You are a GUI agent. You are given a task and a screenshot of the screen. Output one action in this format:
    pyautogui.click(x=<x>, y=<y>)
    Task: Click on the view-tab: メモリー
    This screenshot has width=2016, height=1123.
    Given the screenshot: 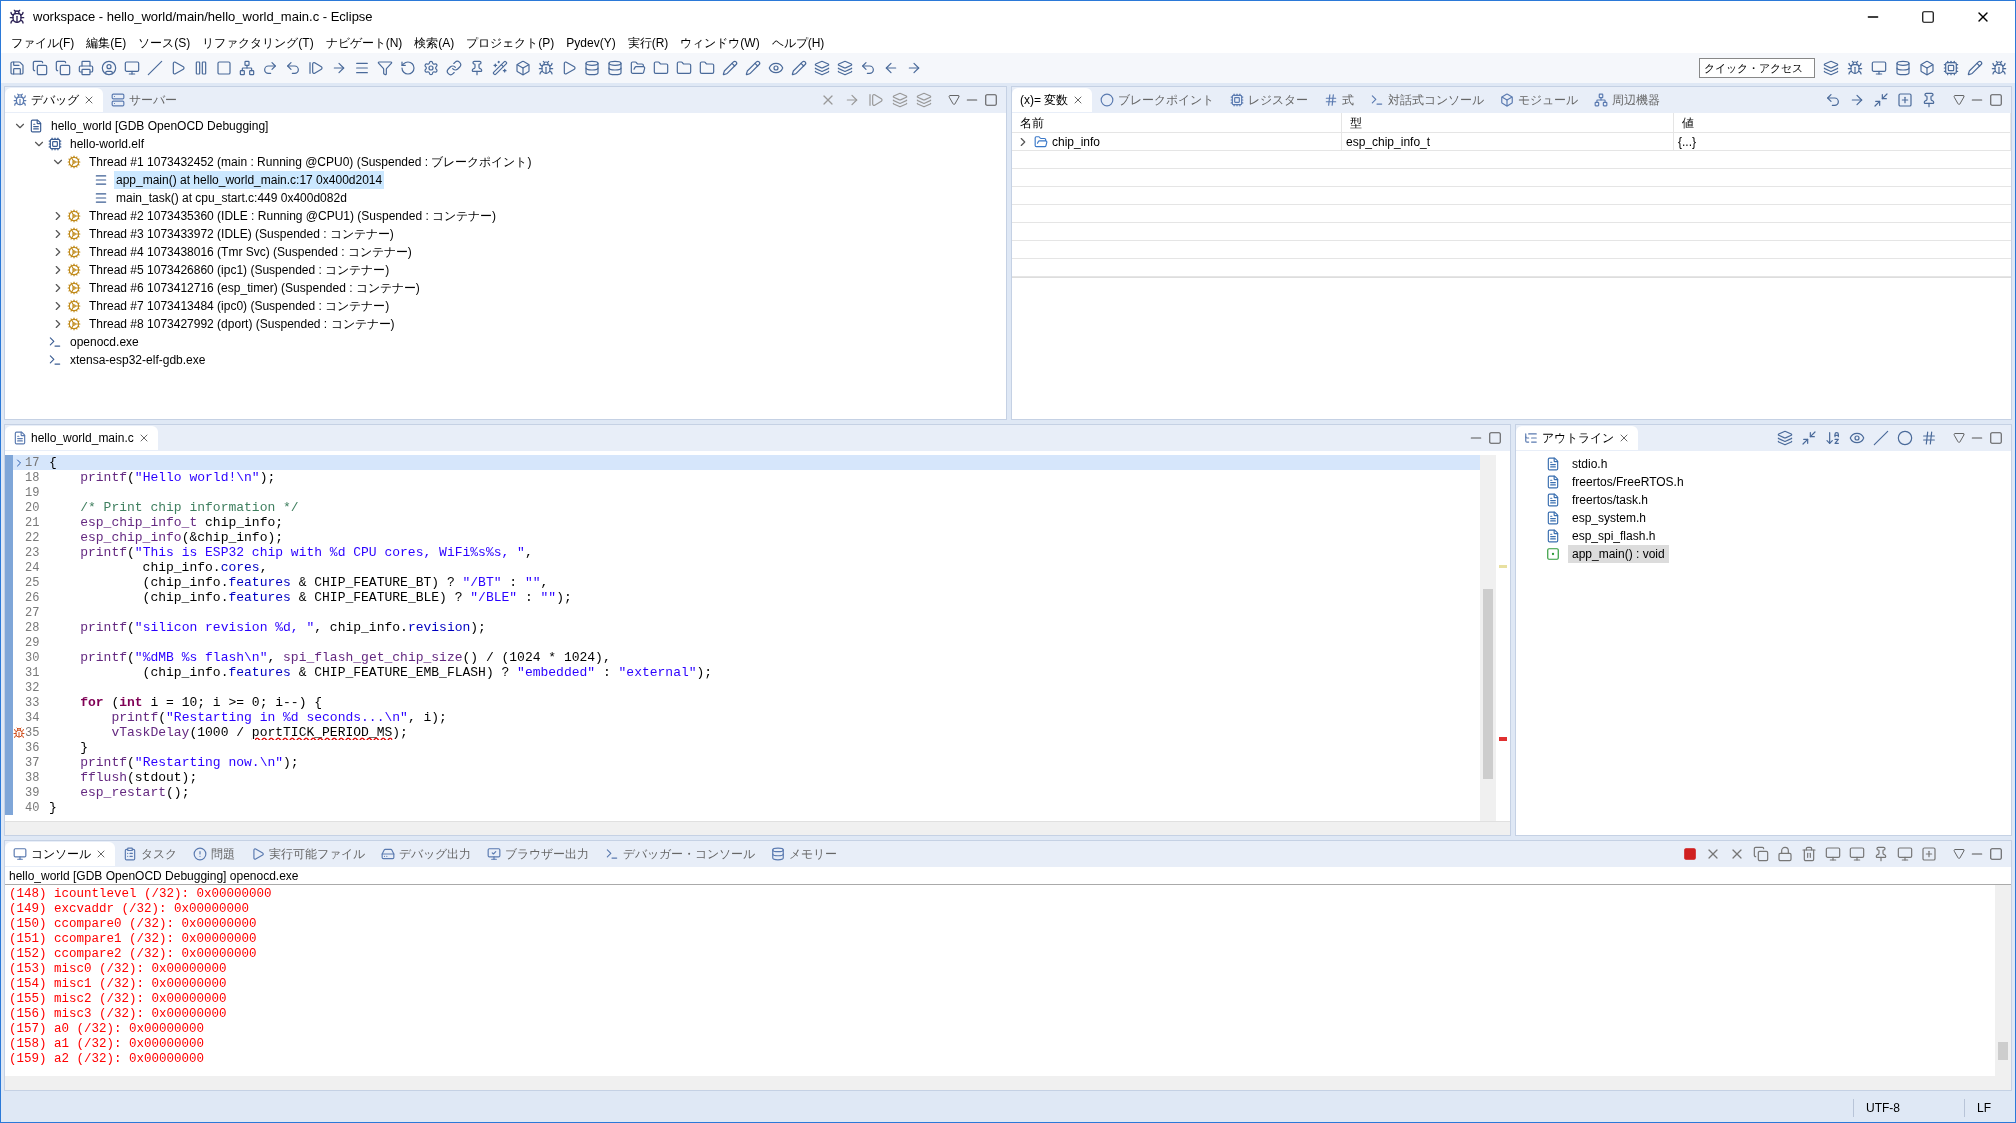 What is the action you would take?
    pyautogui.click(x=804, y=854)
    